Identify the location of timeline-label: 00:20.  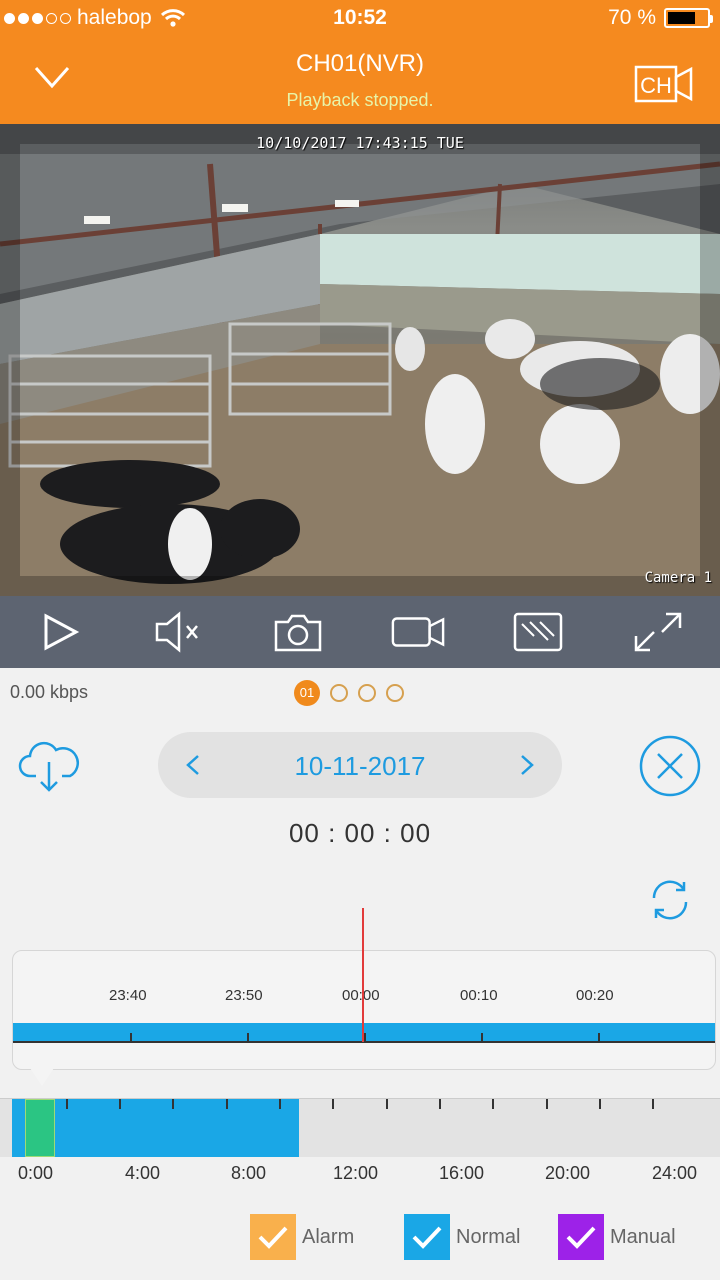
(595, 995).